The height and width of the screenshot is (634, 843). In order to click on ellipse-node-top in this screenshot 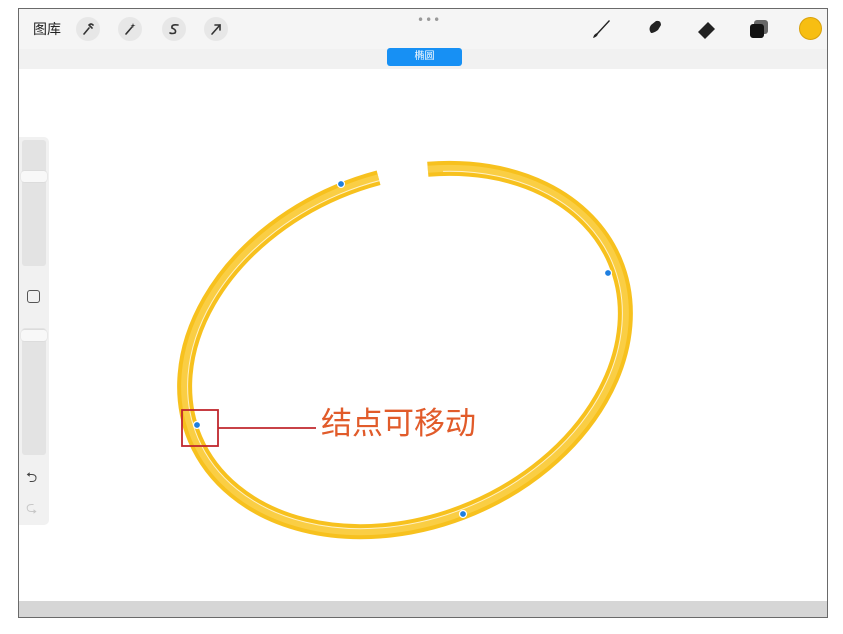, I will do `click(341, 184)`.